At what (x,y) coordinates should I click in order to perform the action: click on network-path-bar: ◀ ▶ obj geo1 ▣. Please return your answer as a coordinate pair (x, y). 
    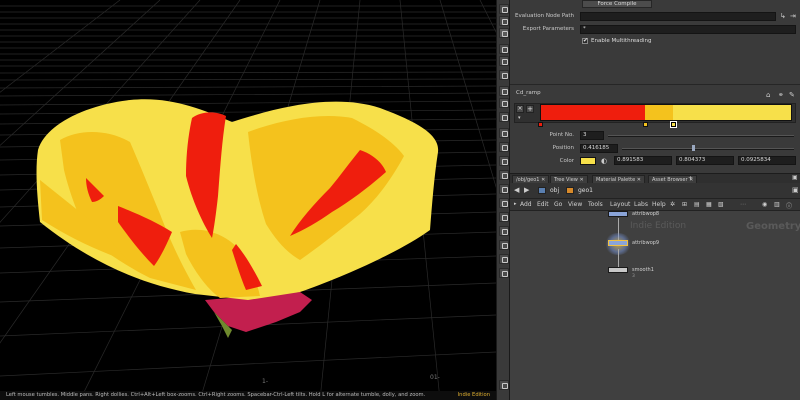
    Looking at the image, I should click on (655, 191).